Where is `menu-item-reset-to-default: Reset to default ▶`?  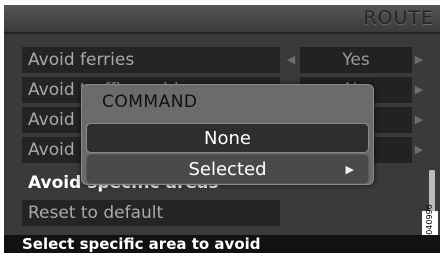 menu-item-reset-to-default: Reset to default ▶ is located at coordinates (151, 213).